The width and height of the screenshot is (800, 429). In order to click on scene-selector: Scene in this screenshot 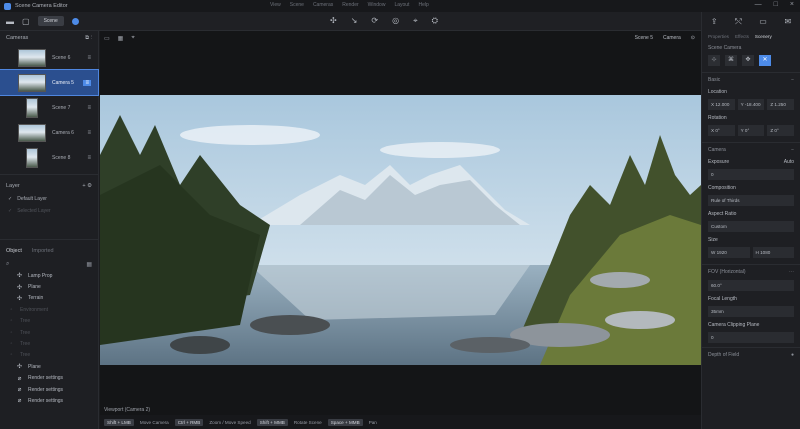, I will do `click(50, 21)`.